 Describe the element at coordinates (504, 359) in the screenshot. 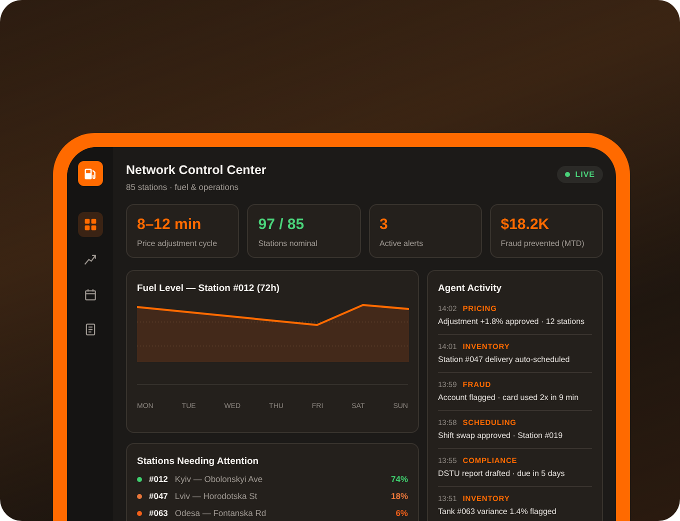

I see `activity-text: Station #047 delivery auto-scheduled` at that location.